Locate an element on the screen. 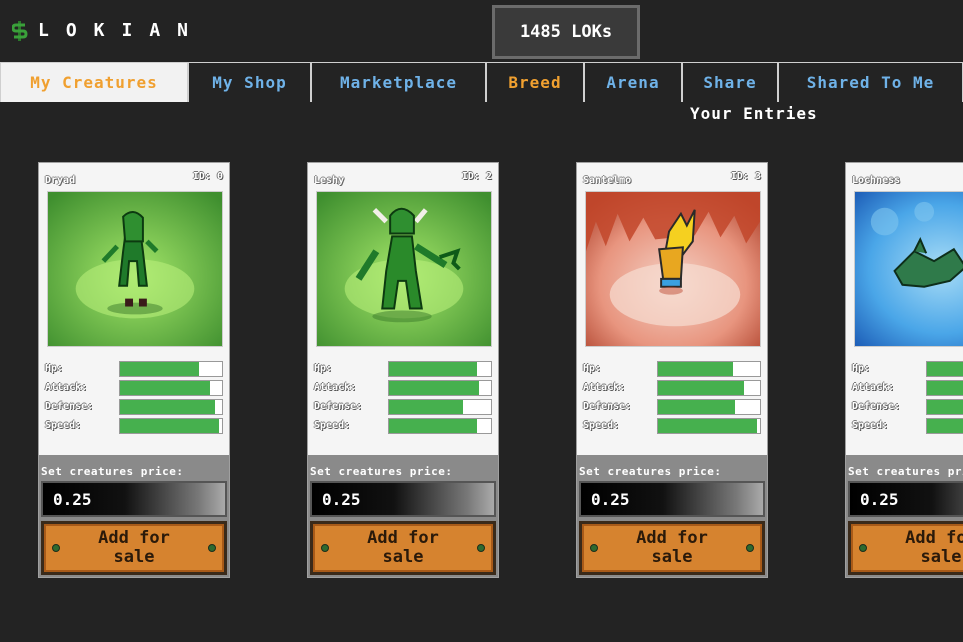  card-display: Lochness Hp: Attack: Defense: Speed: is located at coordinates (904, 309).